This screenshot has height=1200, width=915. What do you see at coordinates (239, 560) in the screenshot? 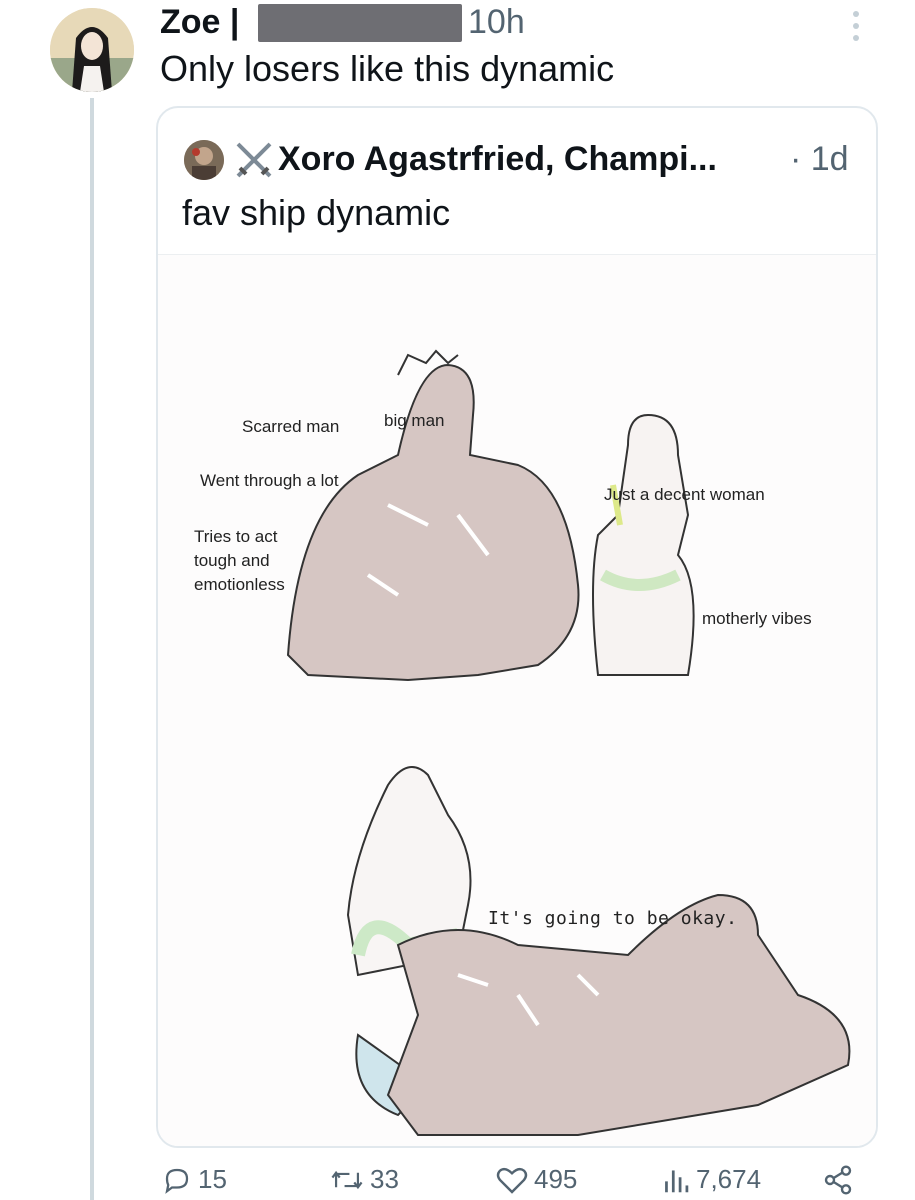
I see `label-tries-to-act: Tries to act tough and emotionless` at bounding box center [239, 560].